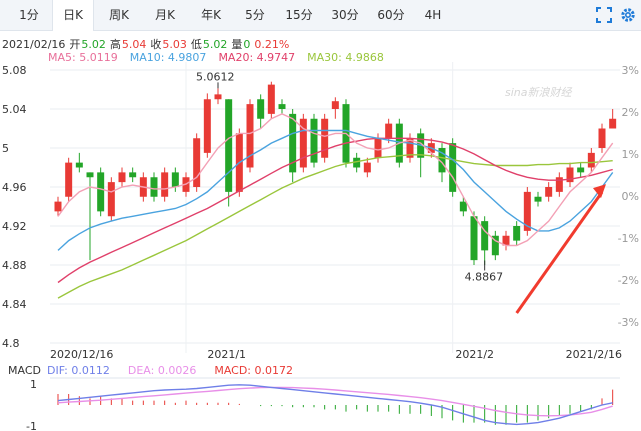  I want to click on high-annotation: 5.0612, so click(215, 76).